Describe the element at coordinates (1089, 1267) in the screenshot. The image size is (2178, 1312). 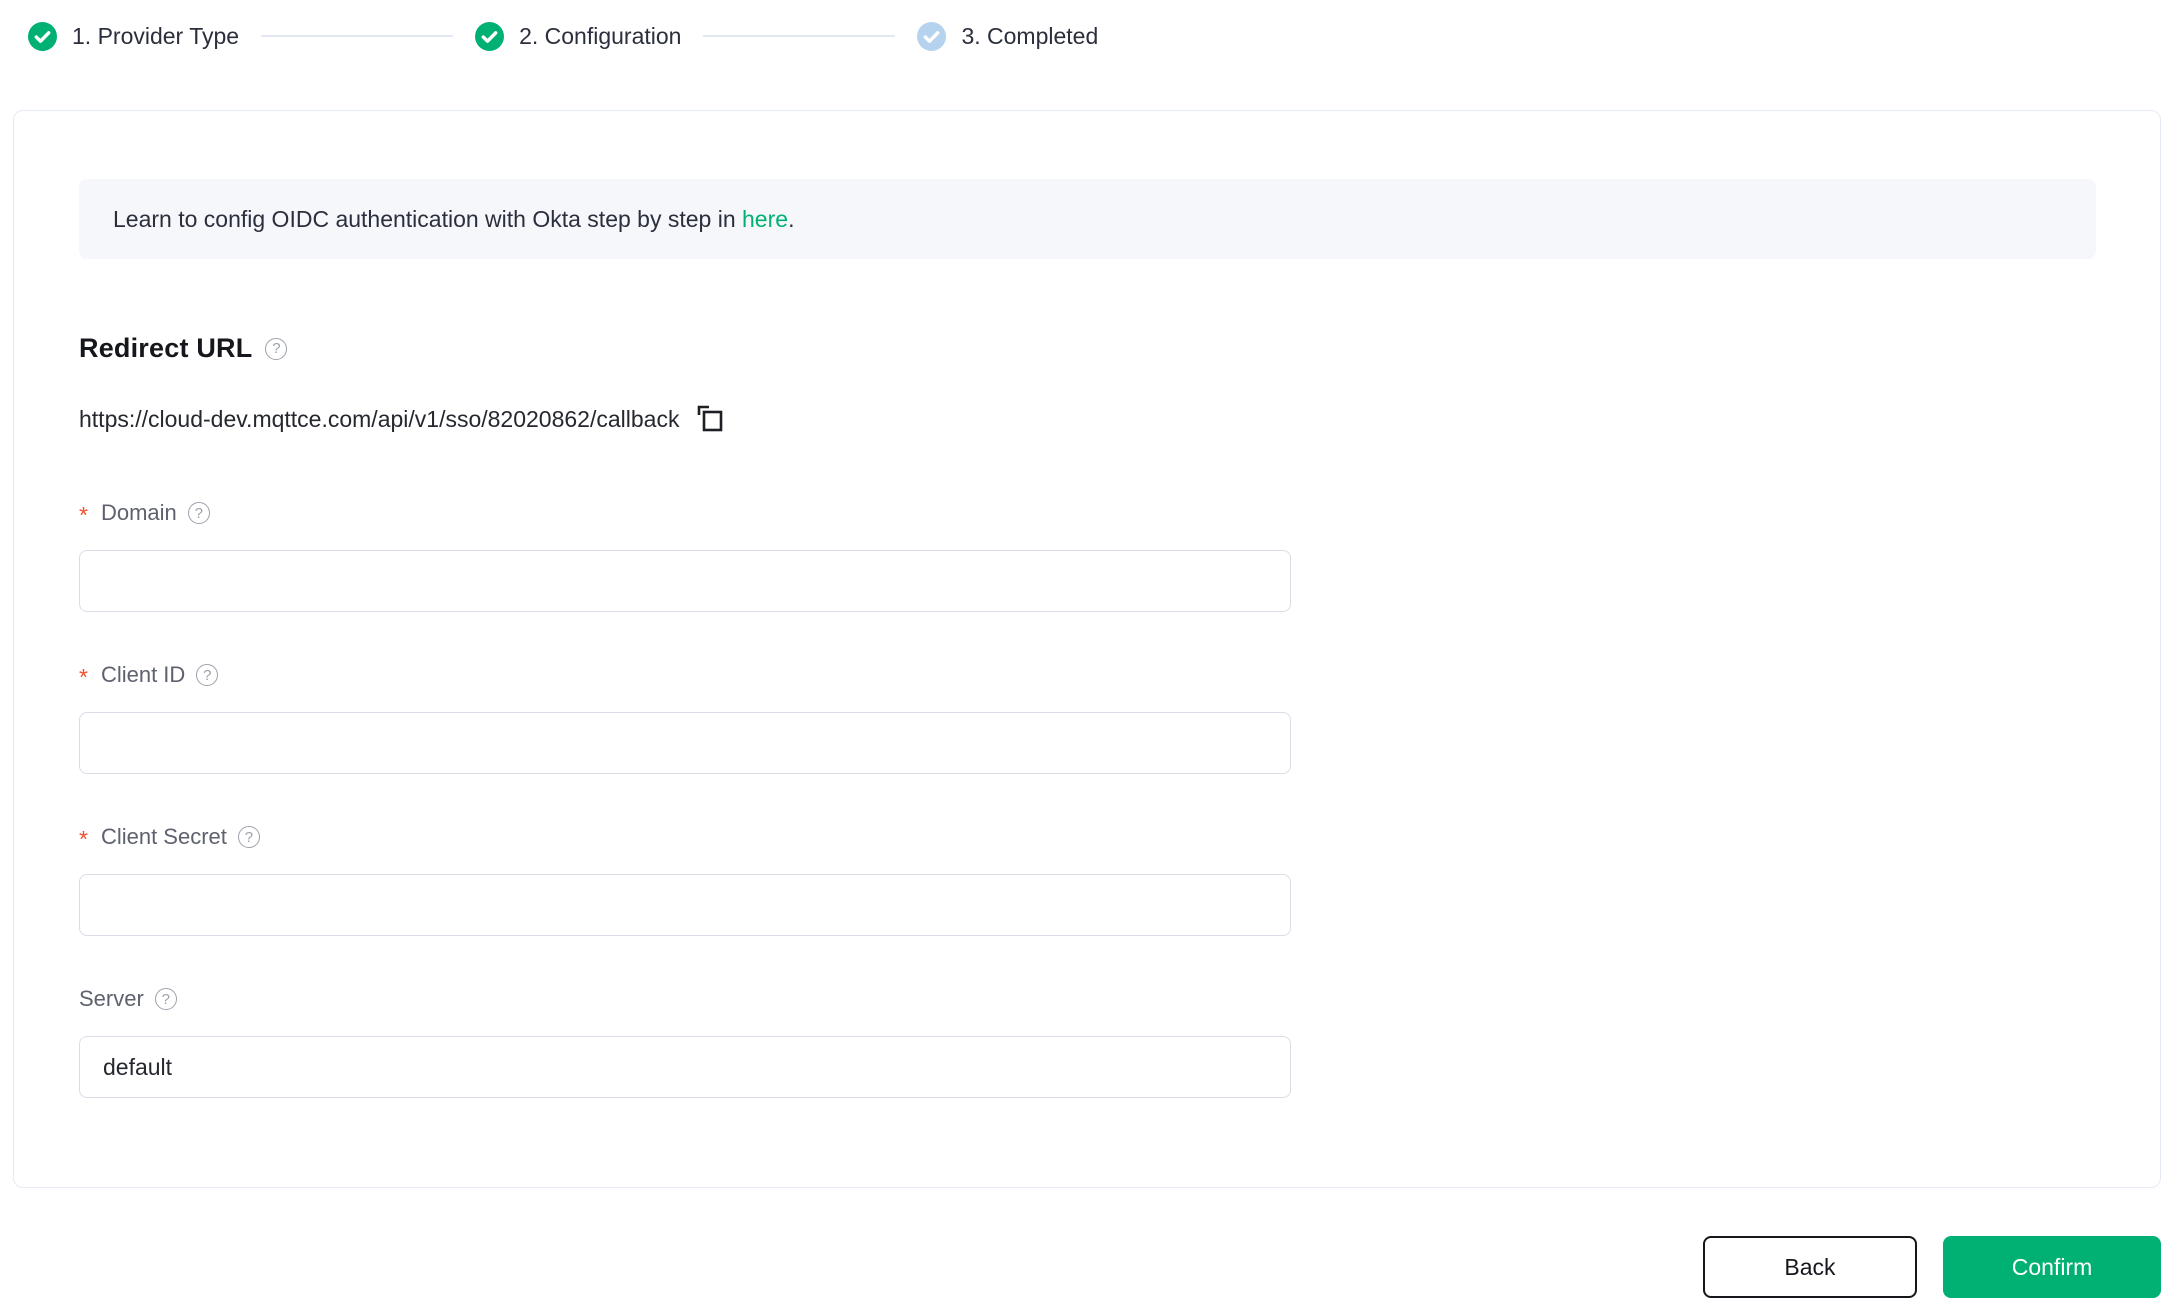
I see `wizard-actions: Back Confirm` at that location.